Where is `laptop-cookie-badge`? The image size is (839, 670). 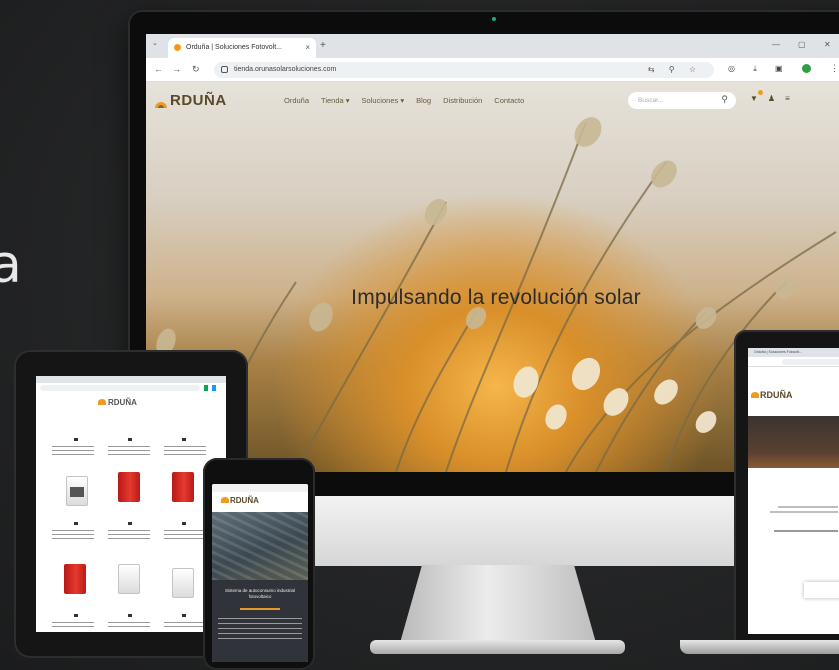
laptop-cookie-badge is located at coordinates (821, 590).